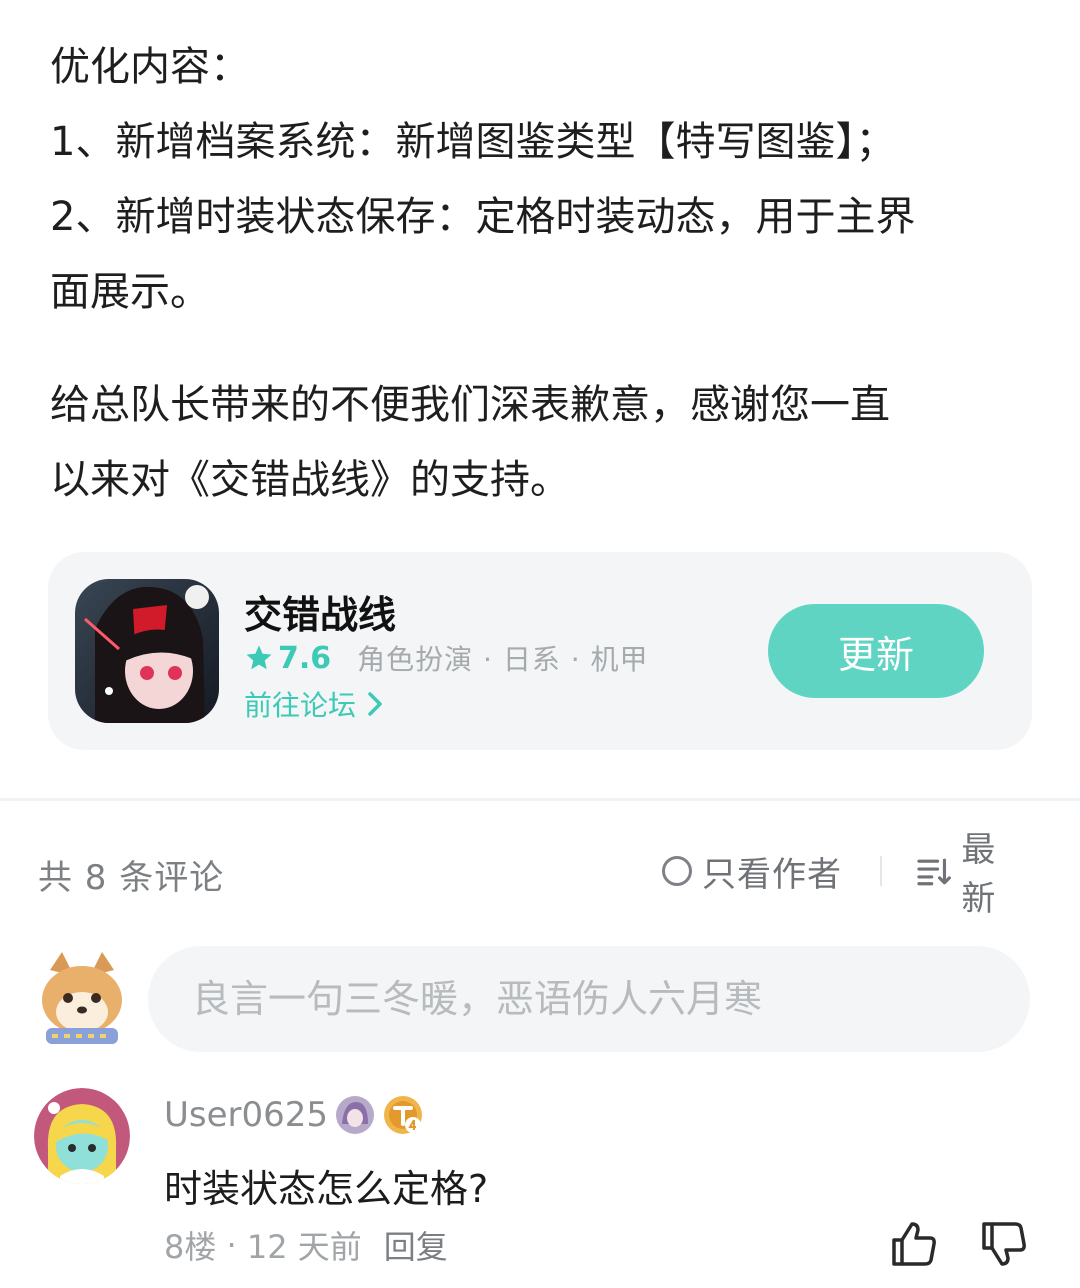 The image size is (1080, 1288). I want to click on author-only-toggle: 只看作者, so click(752, 871).